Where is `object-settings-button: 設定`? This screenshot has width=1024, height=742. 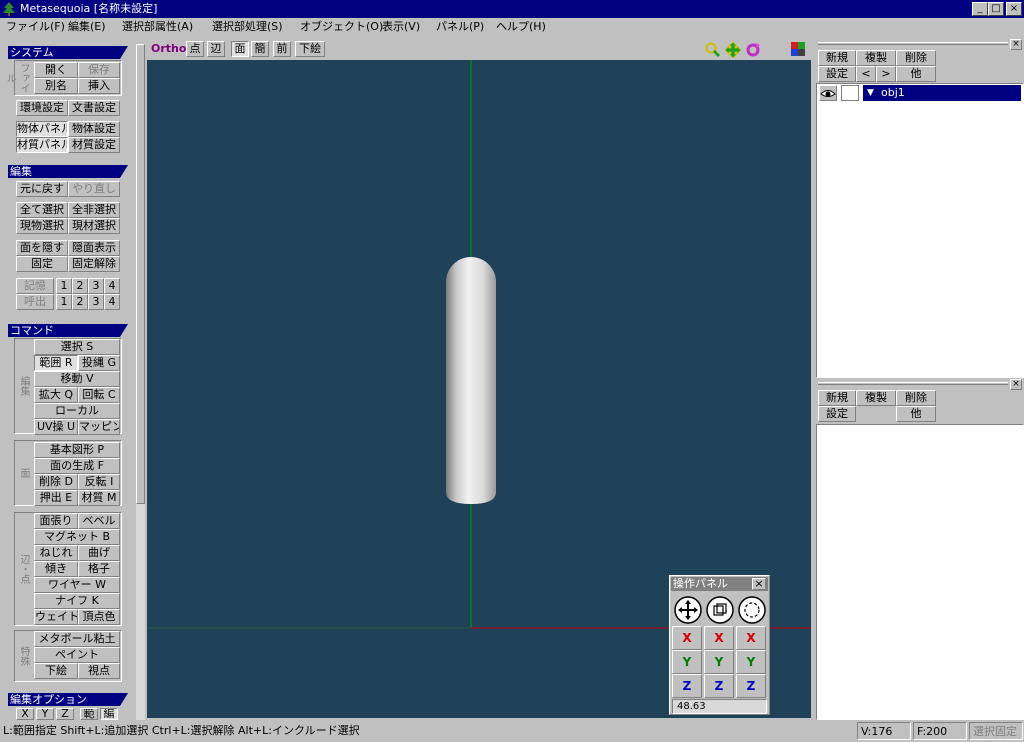 object-settings-button: 設定 is located at coordinates (837, 74).